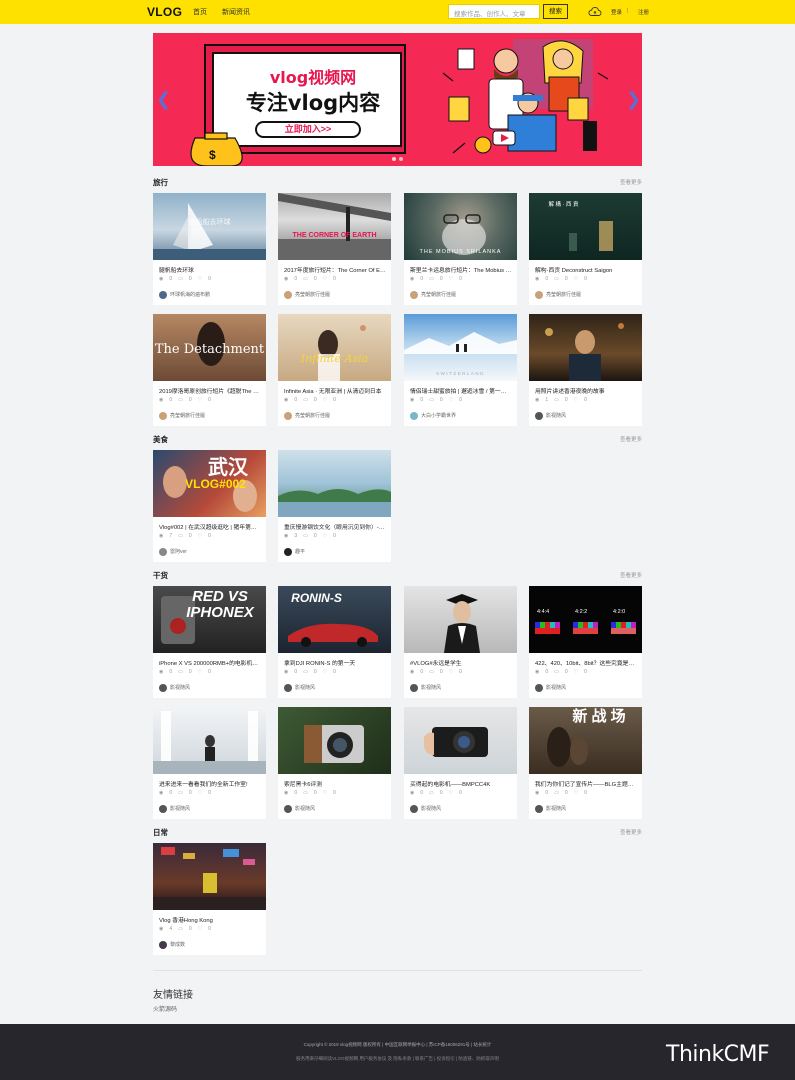  What do you see at coordinates (460, 347) in the screenshot?
I see `video-thumbnail: SWITZERLAND` at bounding box center [460, 347].